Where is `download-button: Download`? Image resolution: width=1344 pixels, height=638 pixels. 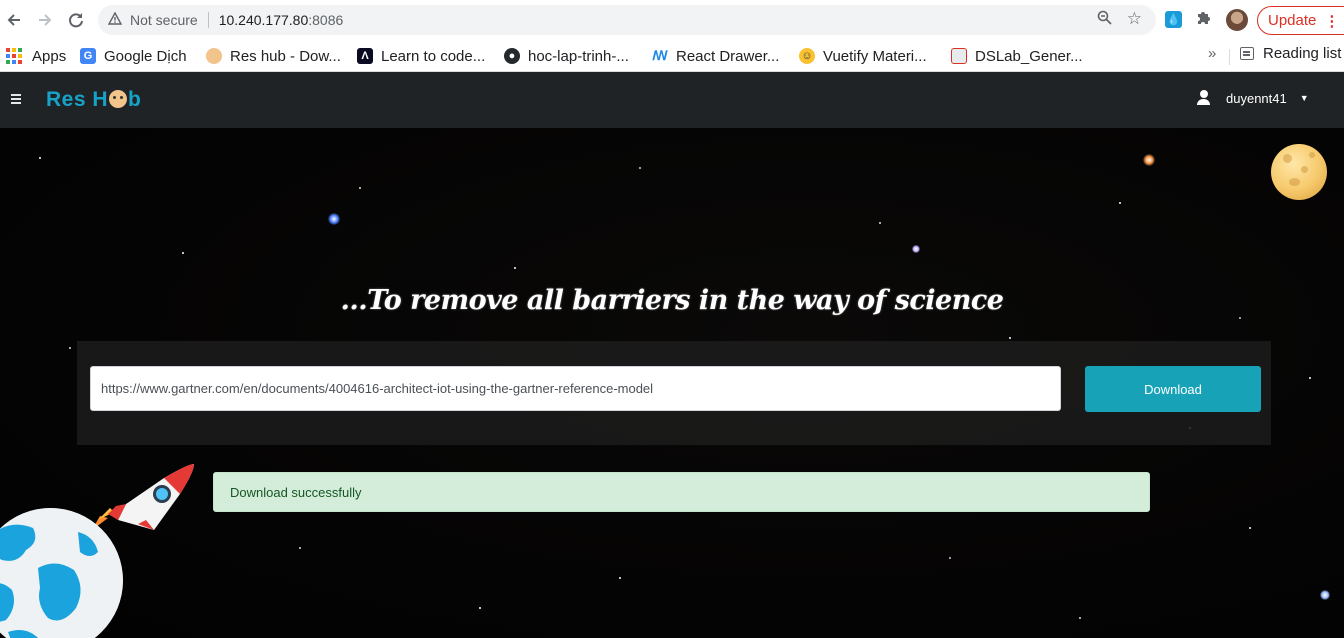 download-button: Download is located at coordinates (1173, 389).